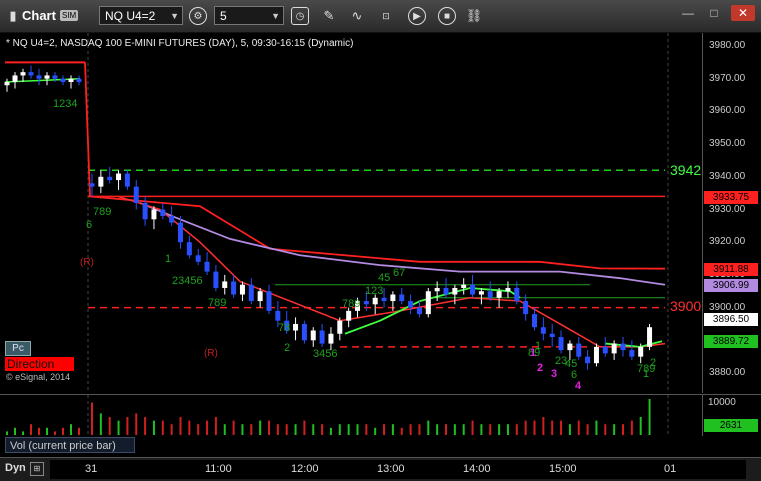  I want to click on pc-badge: Pc, so click(18, 348).